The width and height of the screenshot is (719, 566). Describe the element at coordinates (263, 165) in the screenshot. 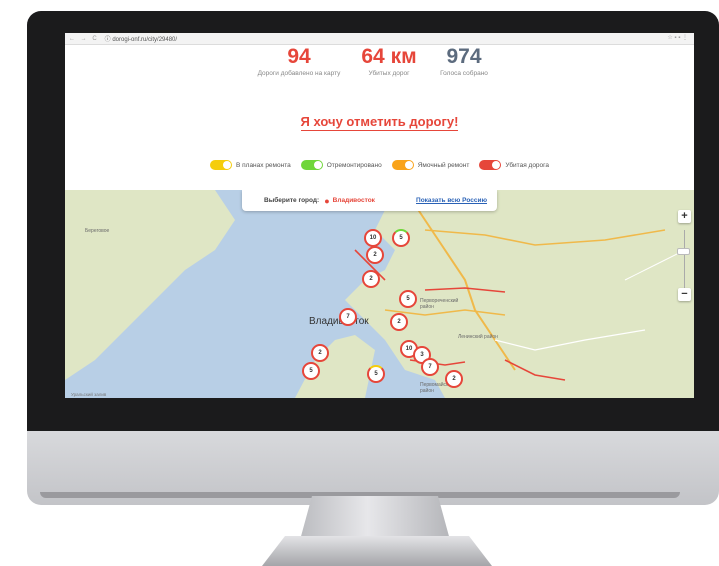

I see `legend-label: В планах ремонта` at that location.